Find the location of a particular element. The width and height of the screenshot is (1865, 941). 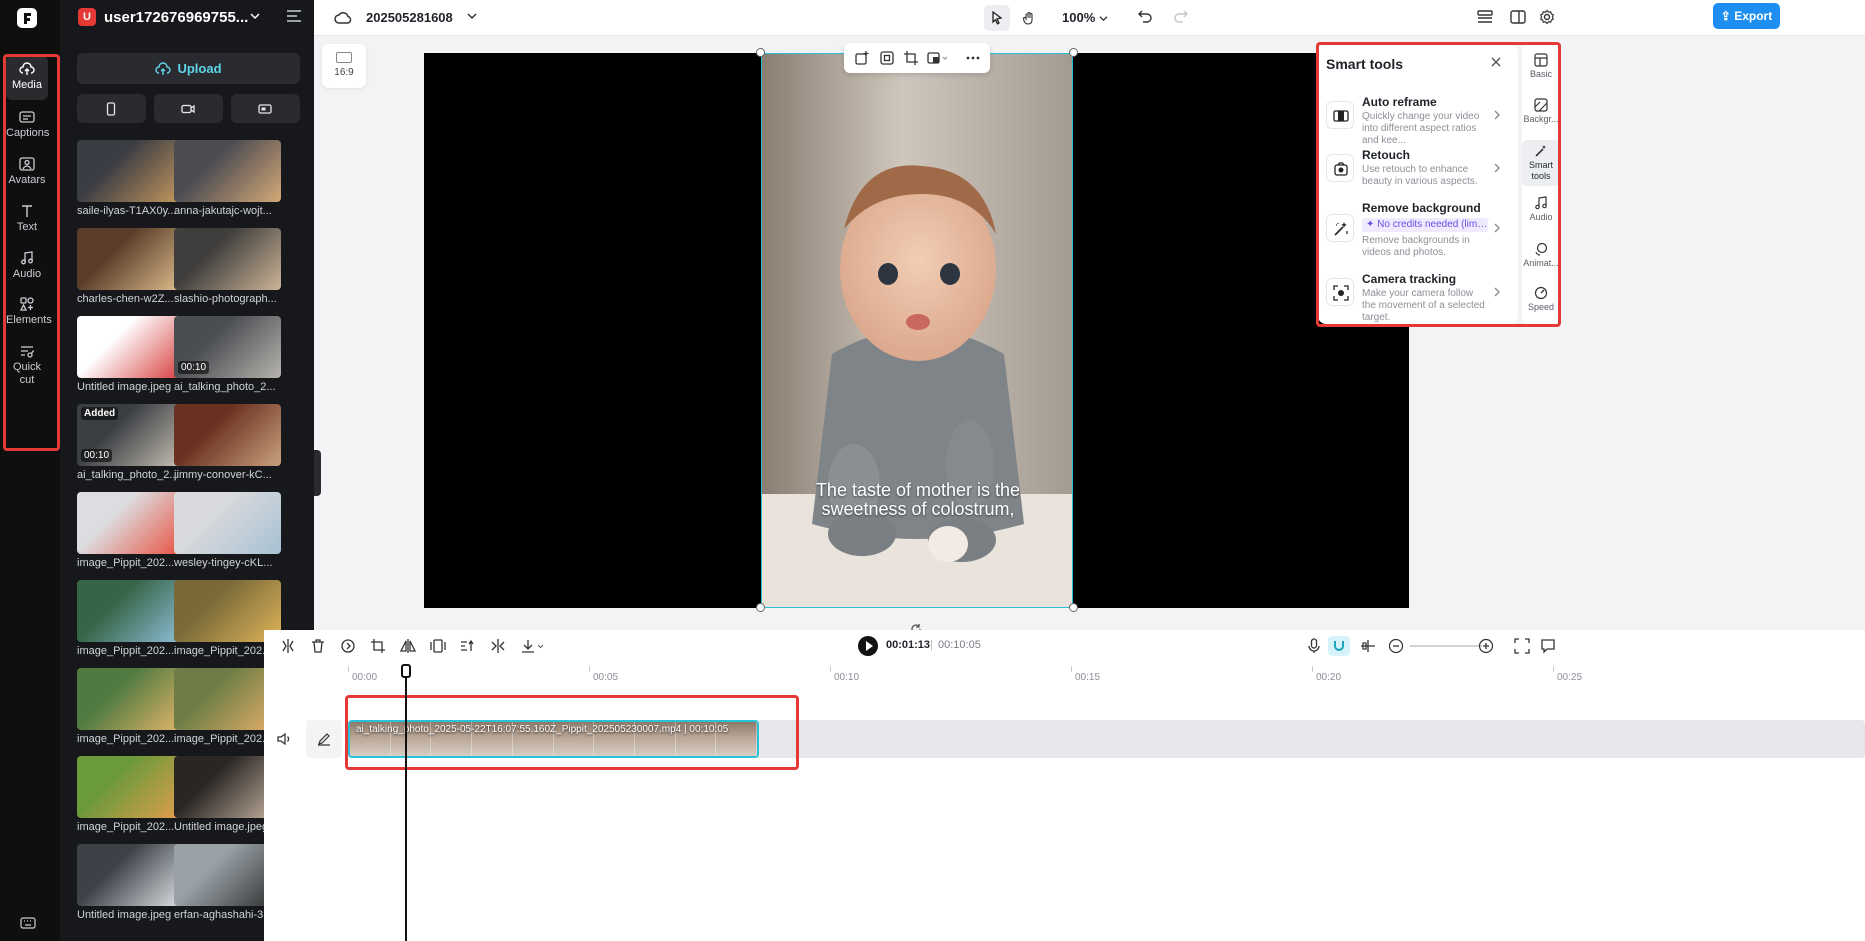

playhead is located at coordinates (406, 803).